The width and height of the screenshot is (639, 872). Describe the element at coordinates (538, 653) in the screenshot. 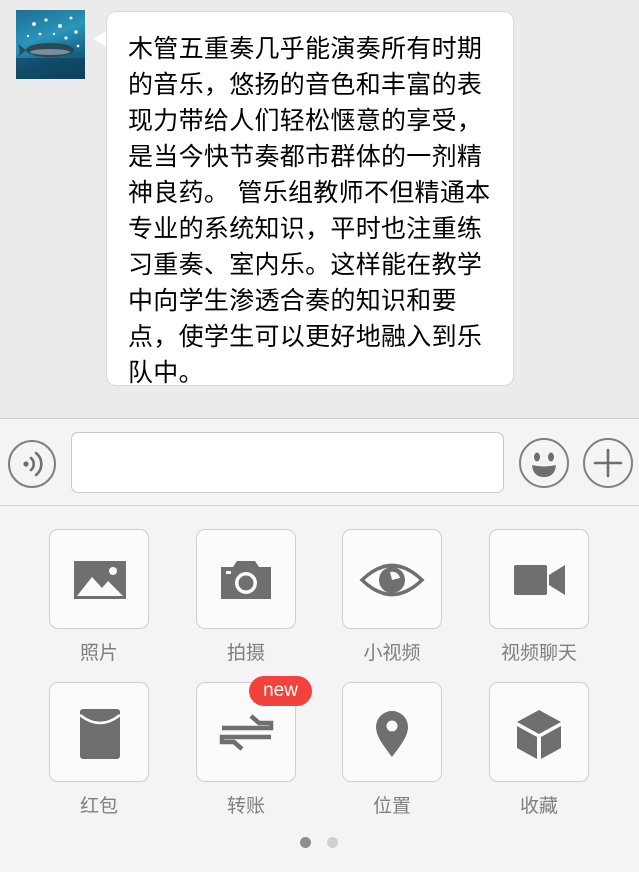

I see `tool-label: 视频聊天` at that location.